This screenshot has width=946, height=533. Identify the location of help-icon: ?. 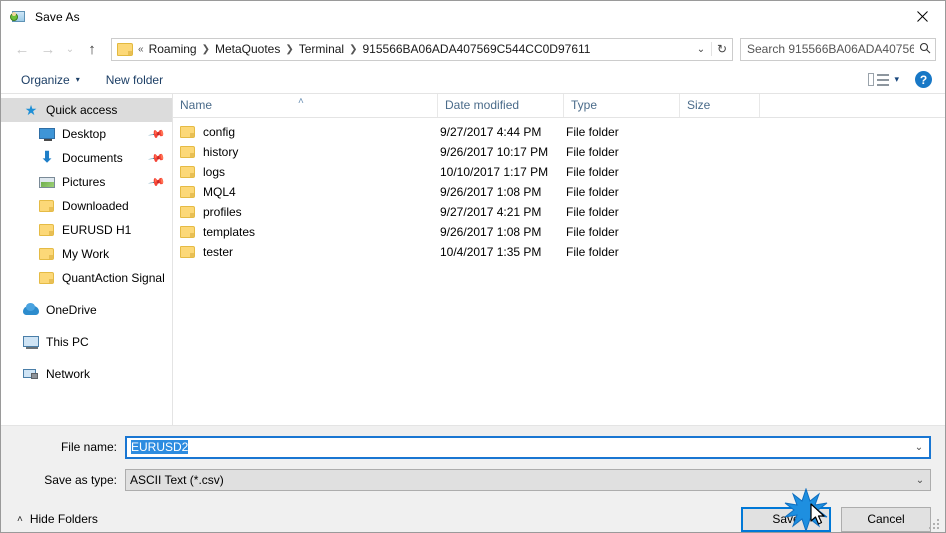
(923, 79).